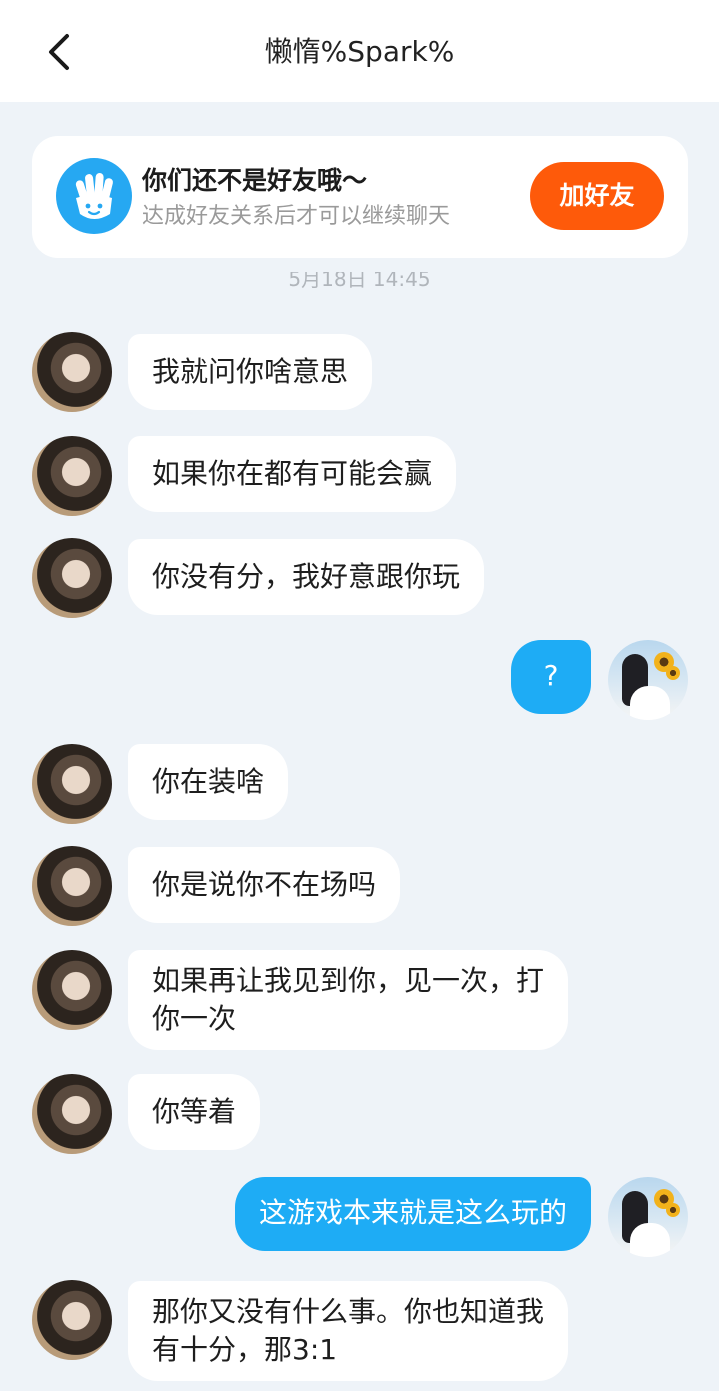  I want to click on hand-wave-icon, so click(94, 196).